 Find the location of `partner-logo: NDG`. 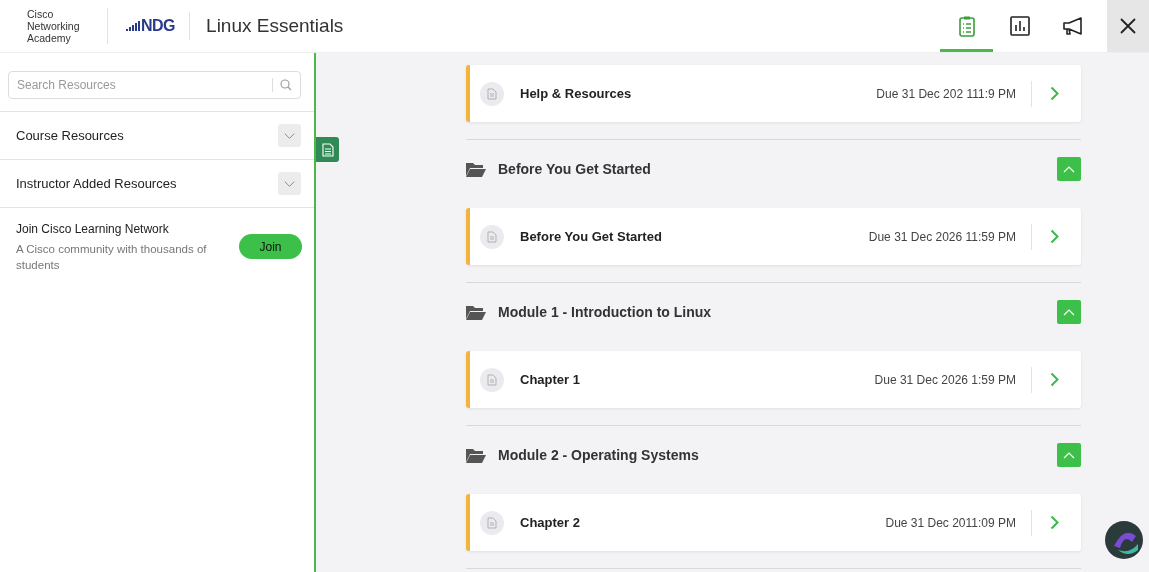

partner-logo: NDG is located at coordinates (158, 26).